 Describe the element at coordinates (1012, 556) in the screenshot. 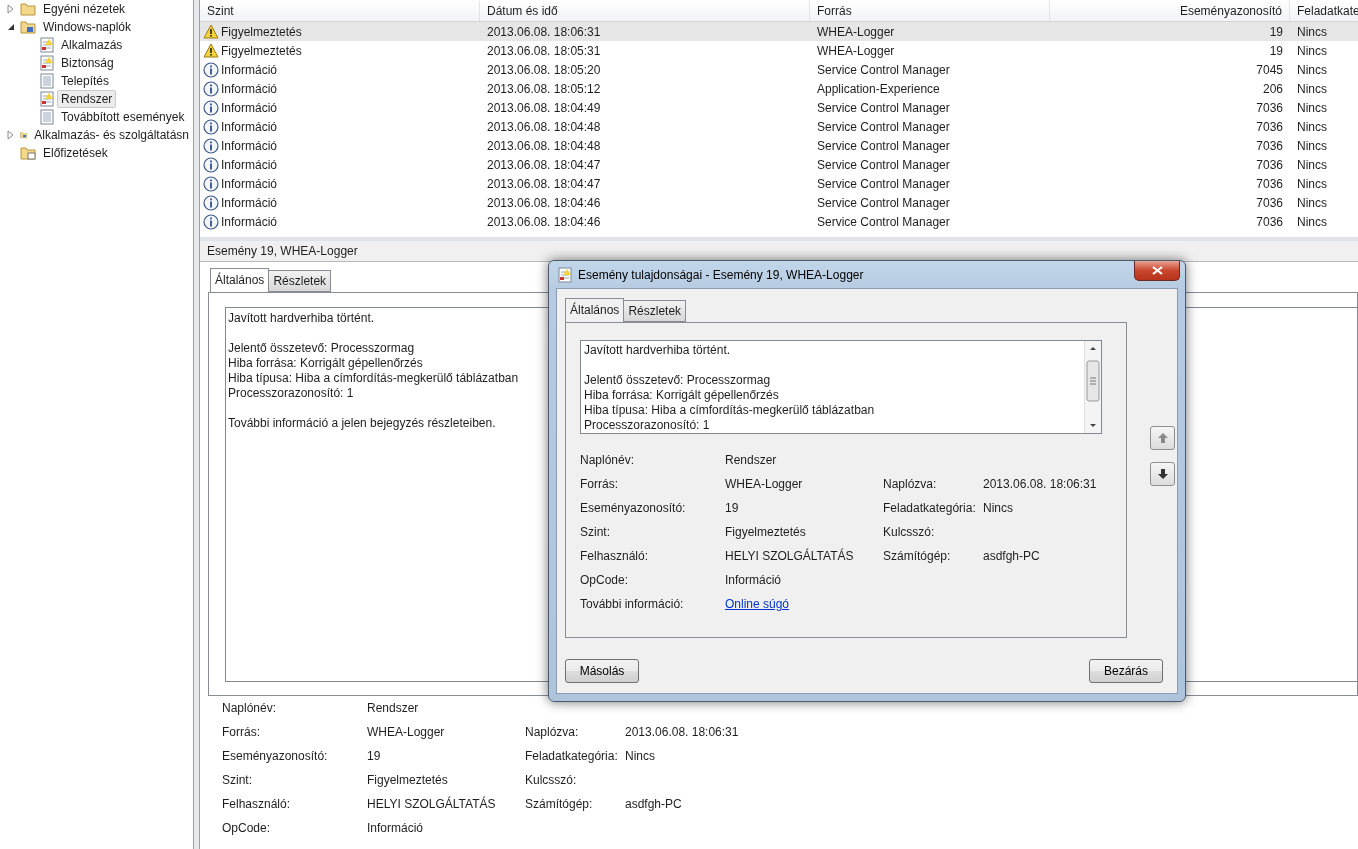

I see `field-value: asdfgh-PC` at that location.